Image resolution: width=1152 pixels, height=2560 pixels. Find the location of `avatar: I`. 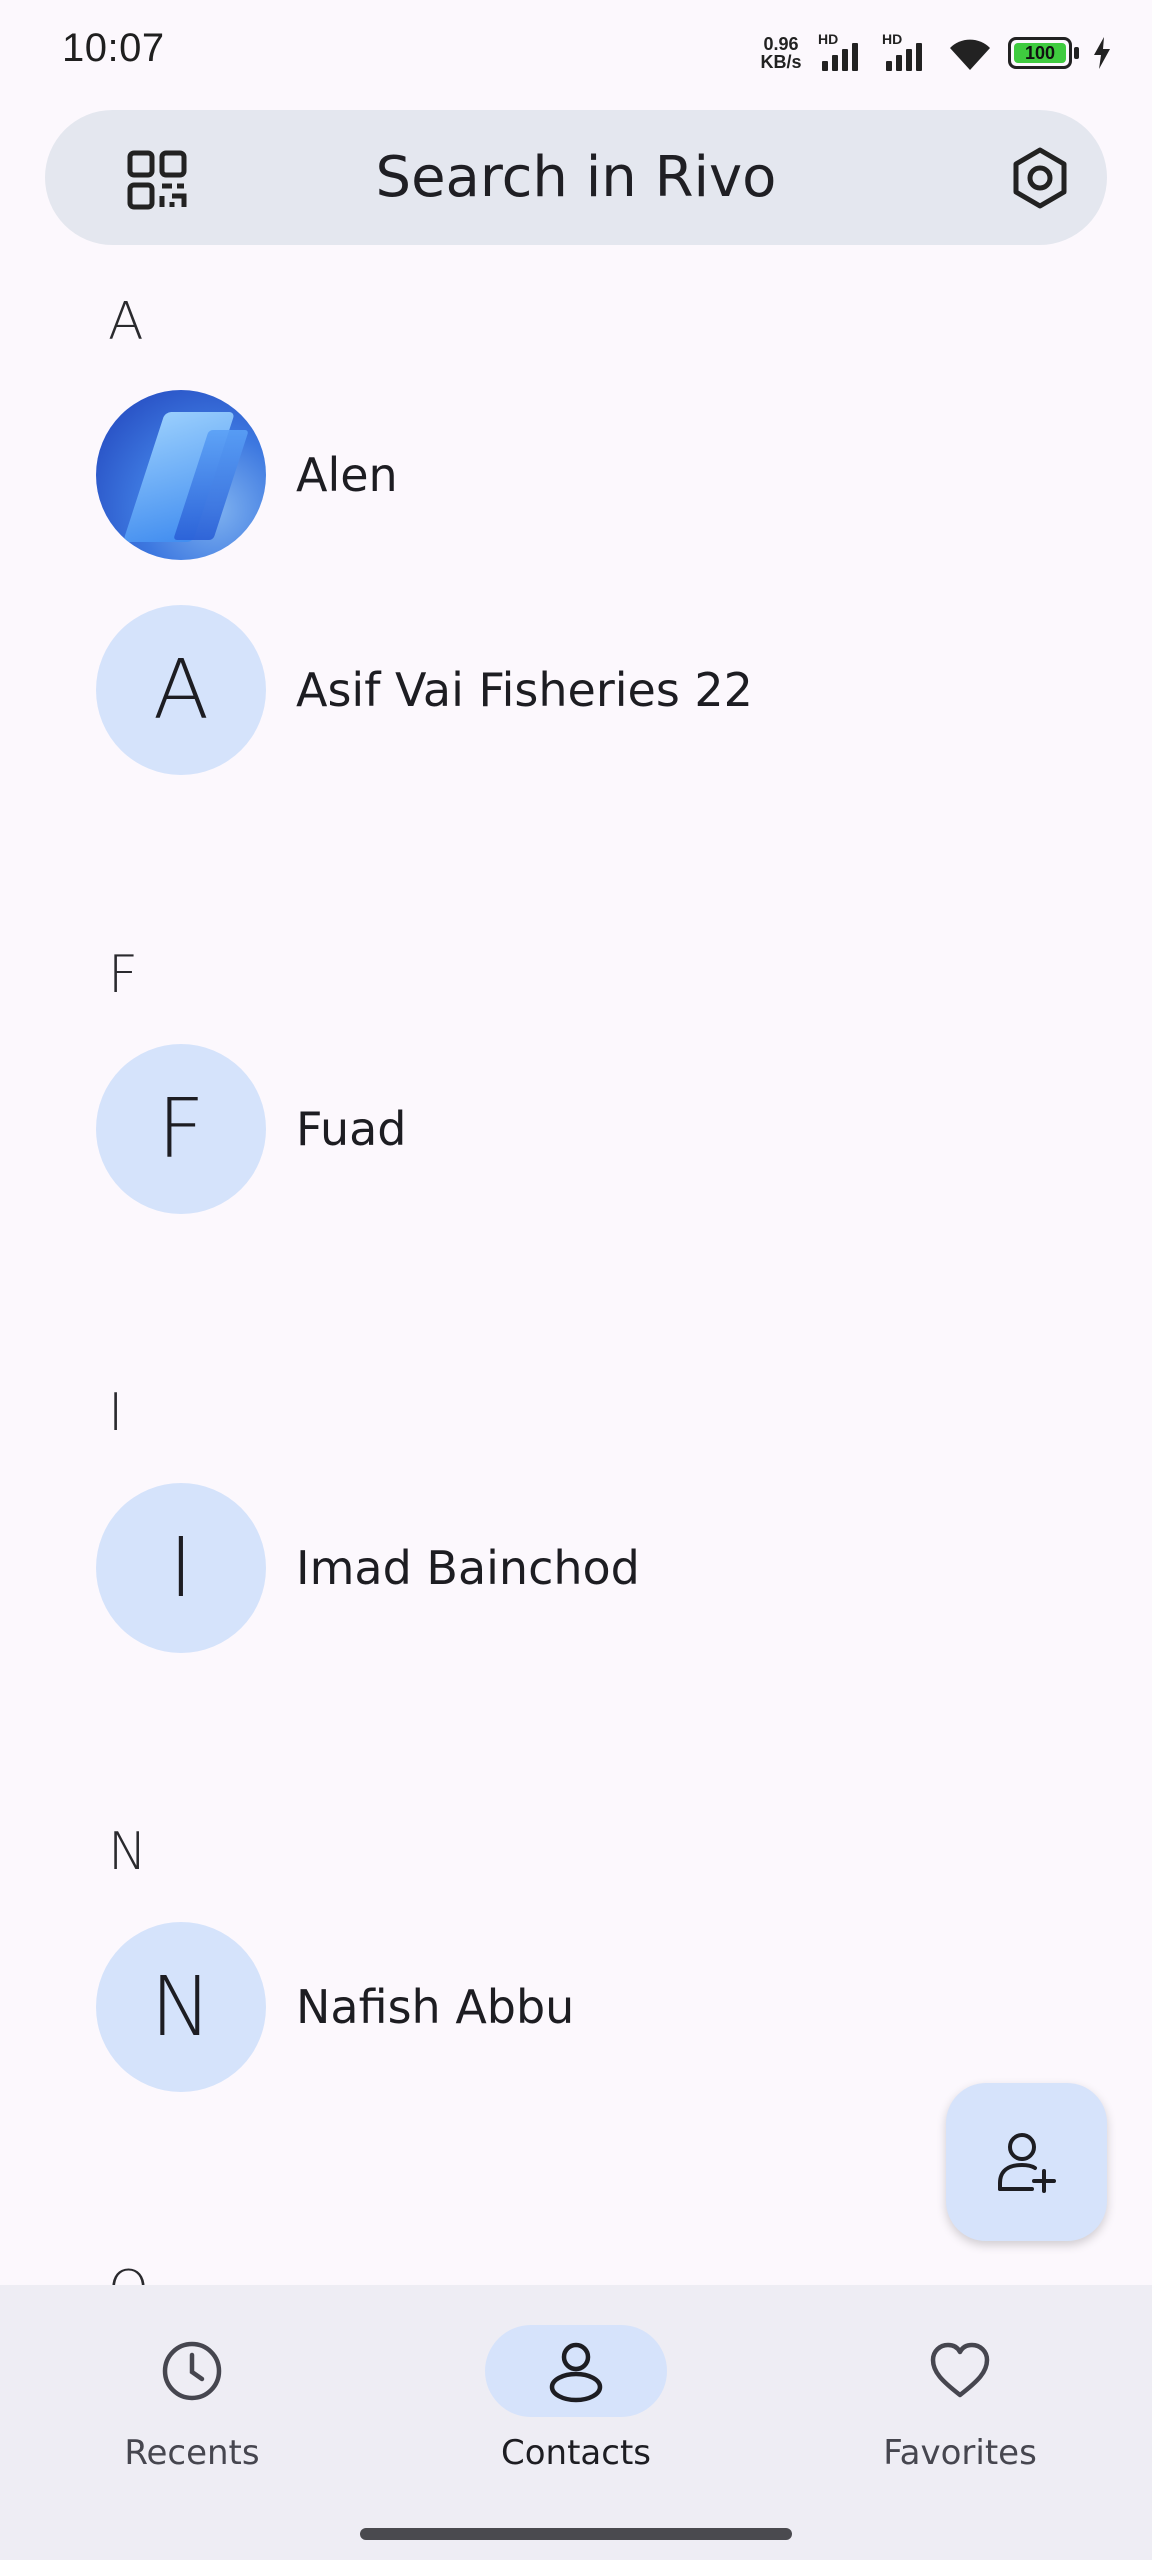

avatar: I is located at coordinates (181, 1568).